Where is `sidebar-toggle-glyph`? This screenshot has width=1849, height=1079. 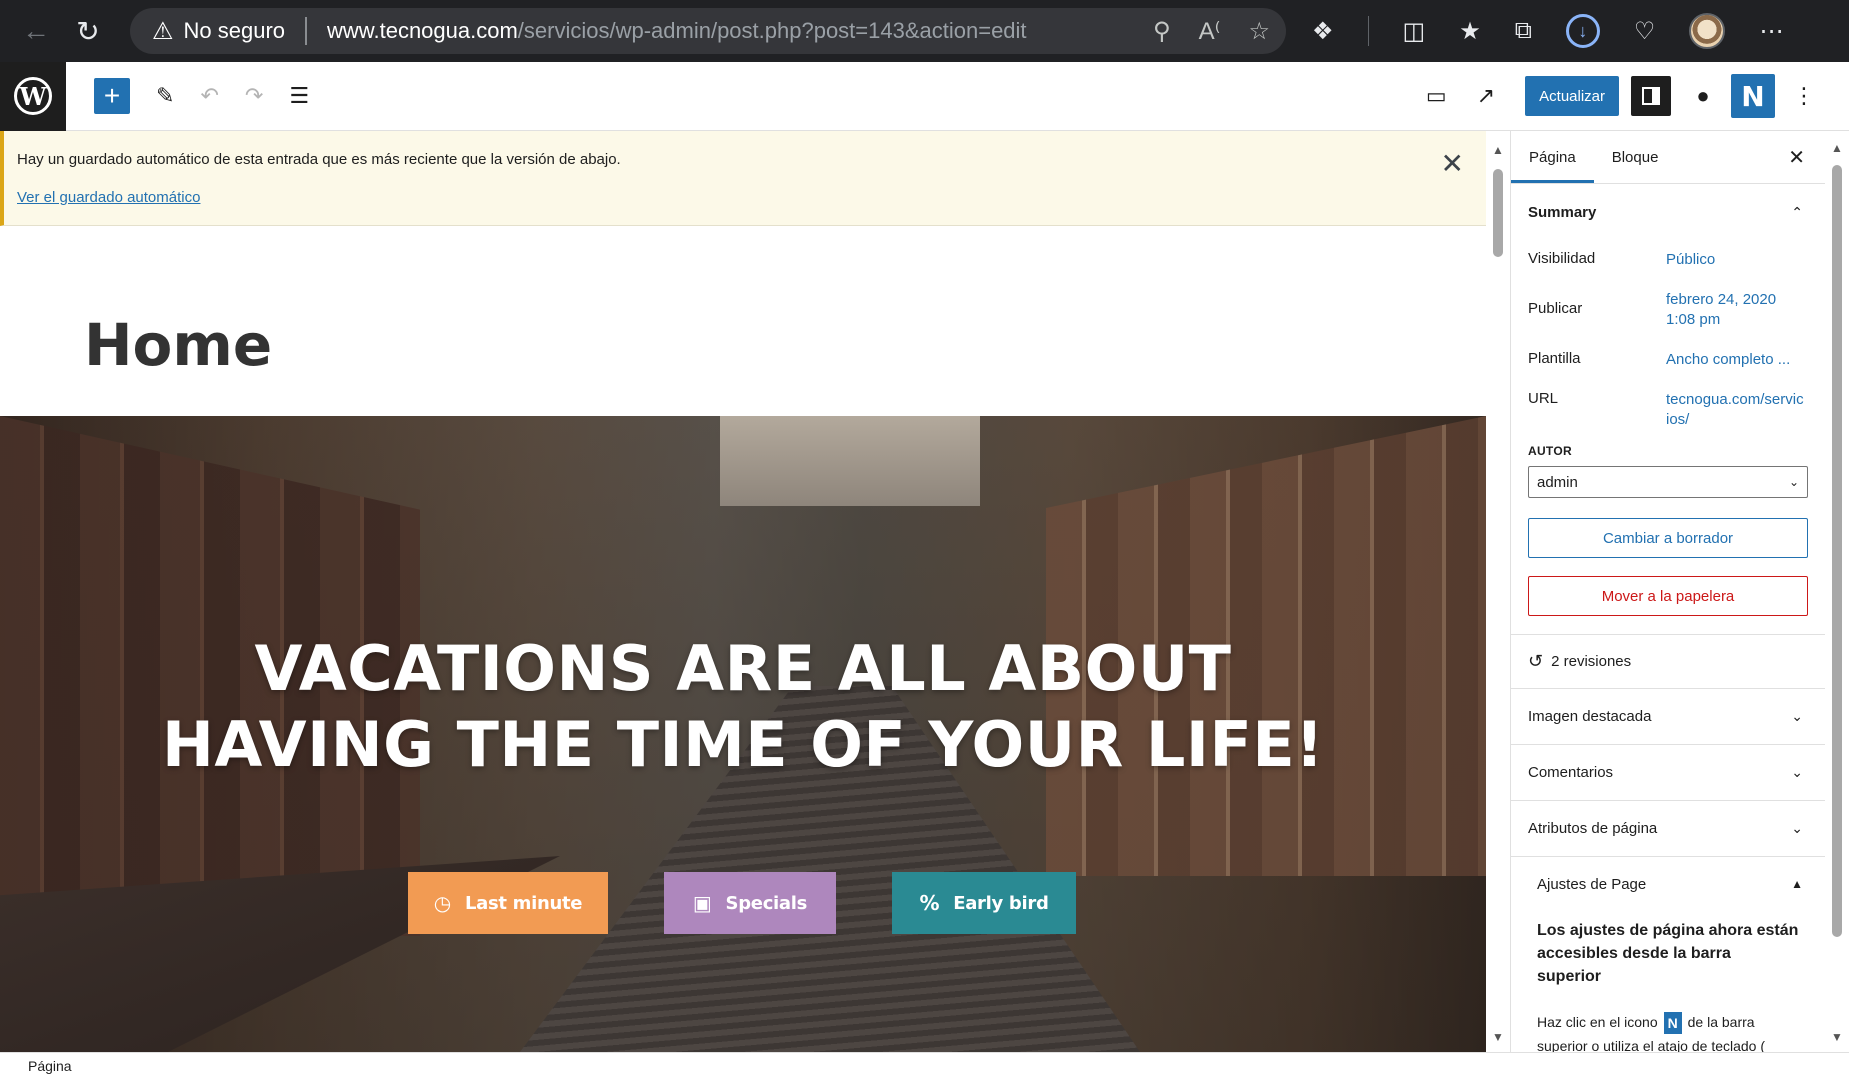
sidebar-toggle-glyph is located at coordinates (1651, 96).